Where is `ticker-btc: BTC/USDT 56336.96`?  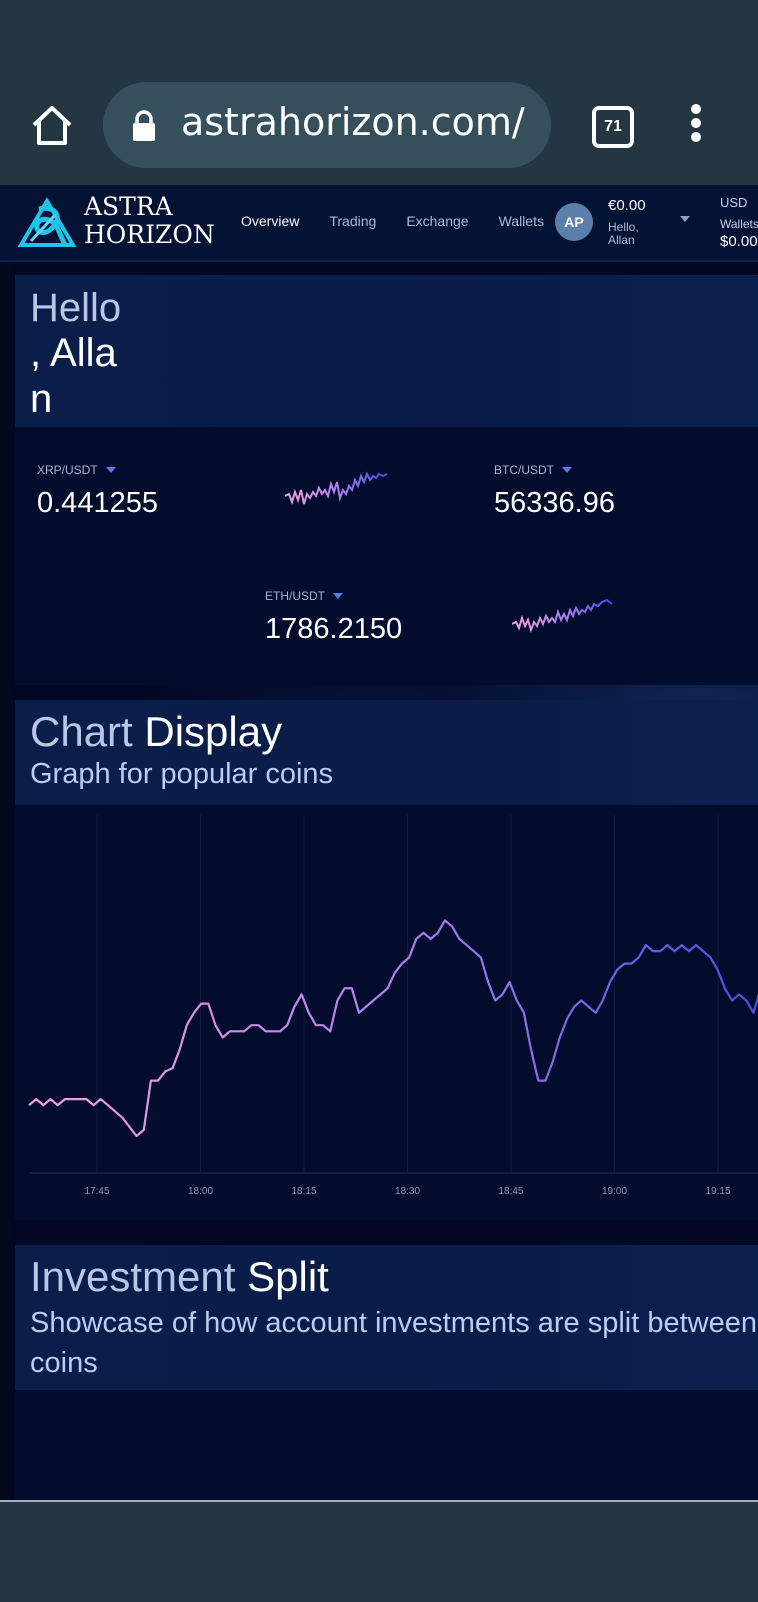 ticker-btc: BTC/USDT 56336.96 is located at coordinates (554, 491).